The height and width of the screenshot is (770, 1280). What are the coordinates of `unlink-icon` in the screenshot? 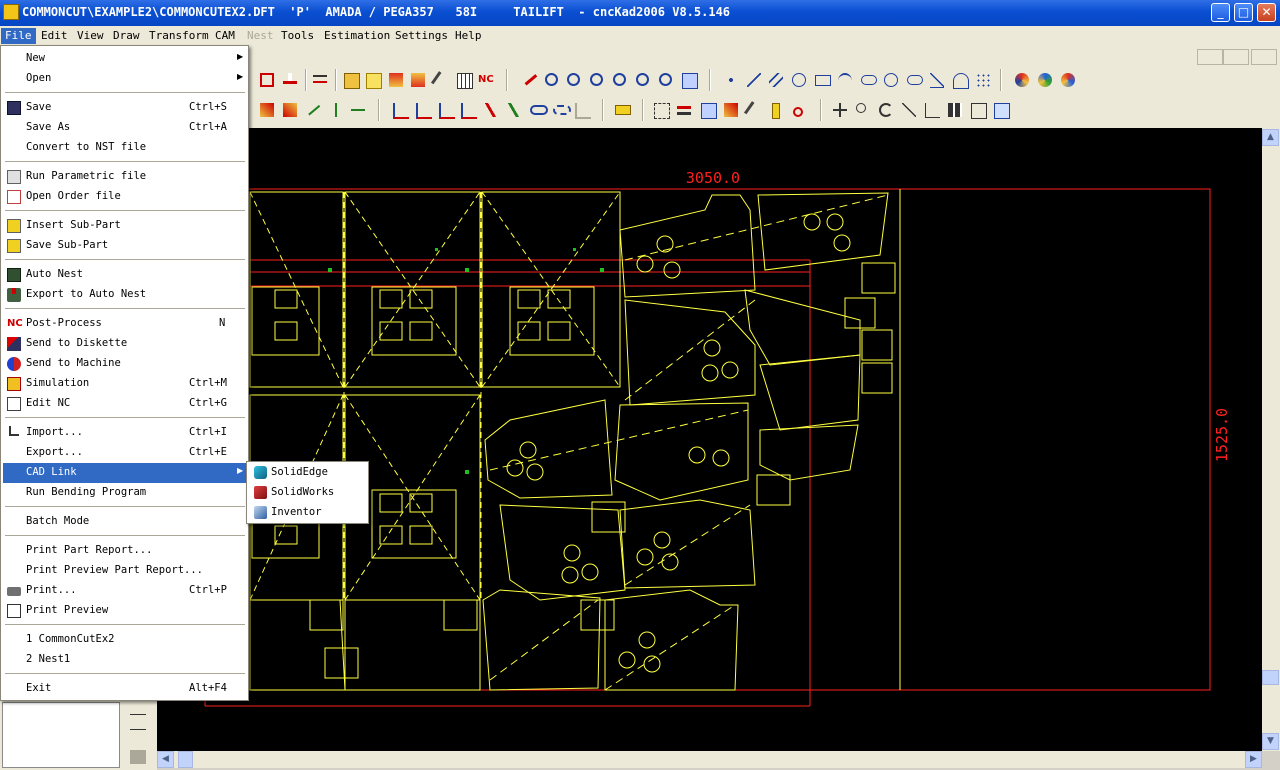 It's located at (560, 110).